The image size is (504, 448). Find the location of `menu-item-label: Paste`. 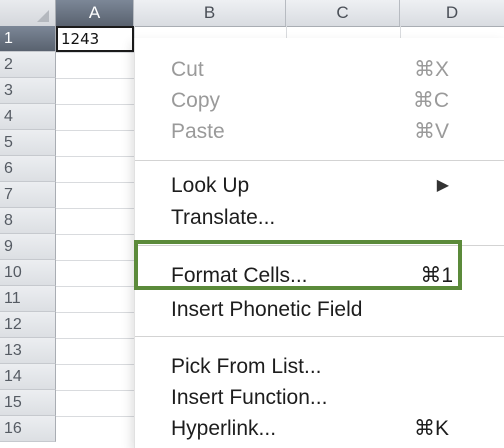

menu-item-label: Paste is located at coordinates (198, 131).